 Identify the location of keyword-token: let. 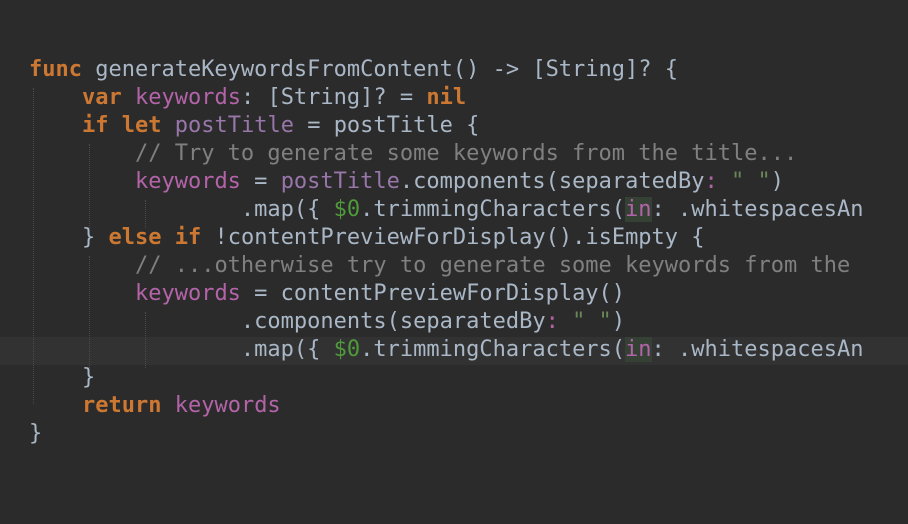
(141, 125).